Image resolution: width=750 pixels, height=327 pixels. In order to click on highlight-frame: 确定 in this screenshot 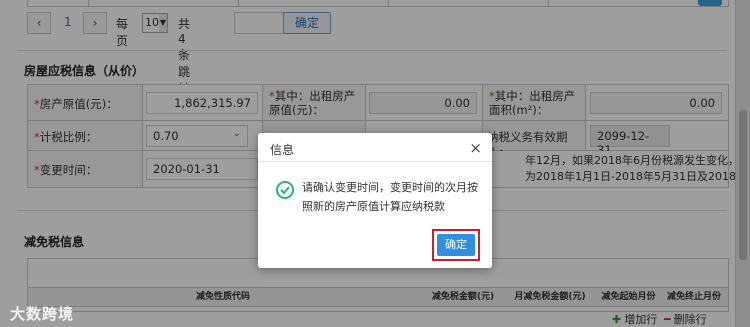, I will do `click(456, 245)`.